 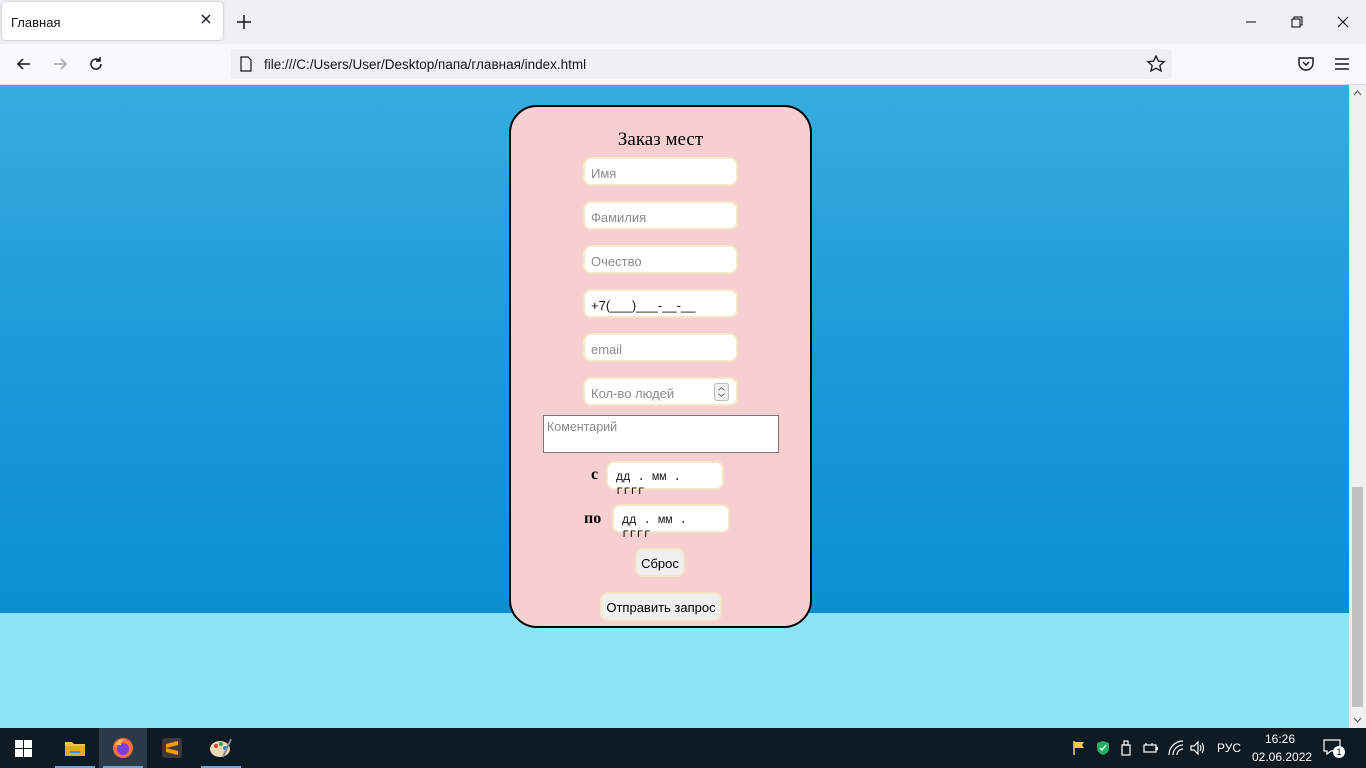 I want to click on paint-taskbar-button, so click(x=221, y=748).